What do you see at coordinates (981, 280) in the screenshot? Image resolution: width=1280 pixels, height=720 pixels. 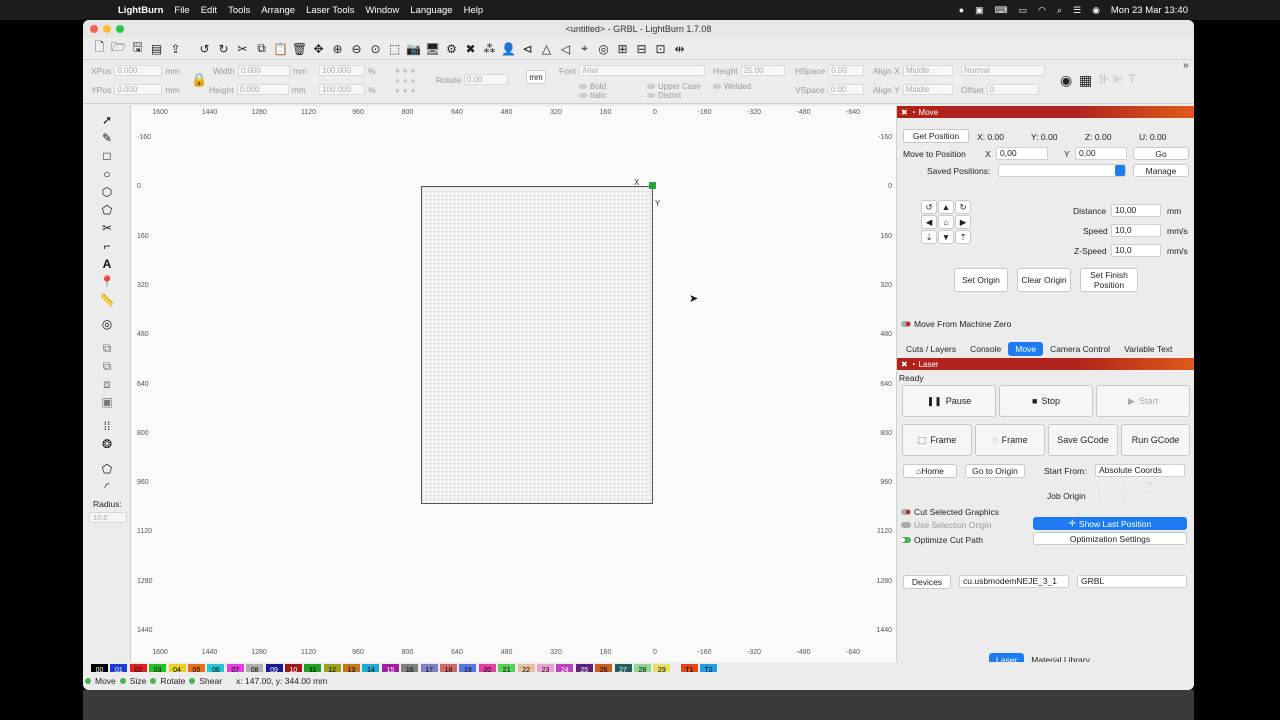 I see `set-origin-button: Set Origin` at bounding box center [981, 280].